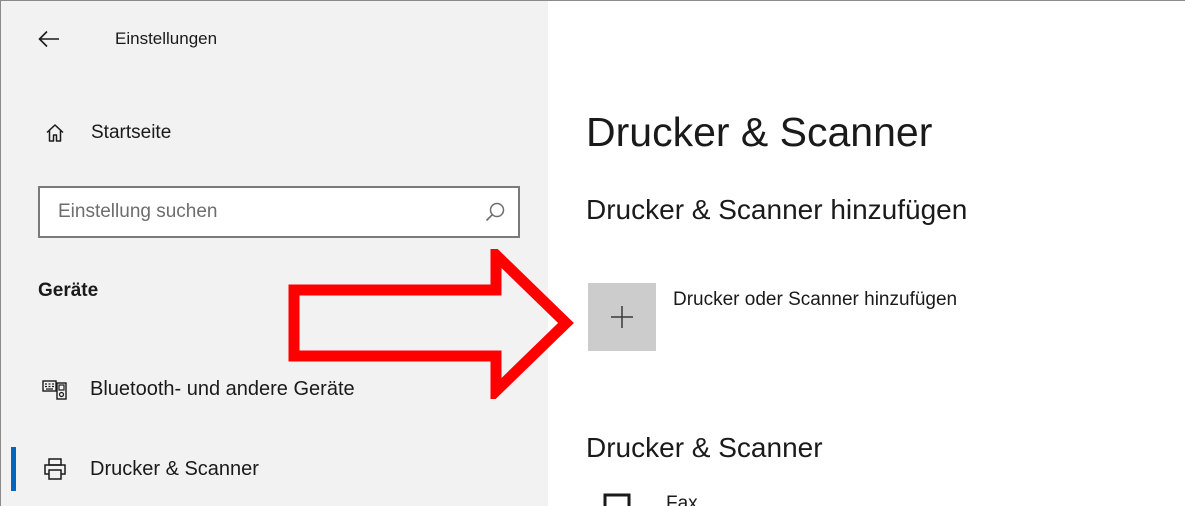 The width and height of the screenshot is (1185, 506). I want to click on add-tile, so click(622, 317).